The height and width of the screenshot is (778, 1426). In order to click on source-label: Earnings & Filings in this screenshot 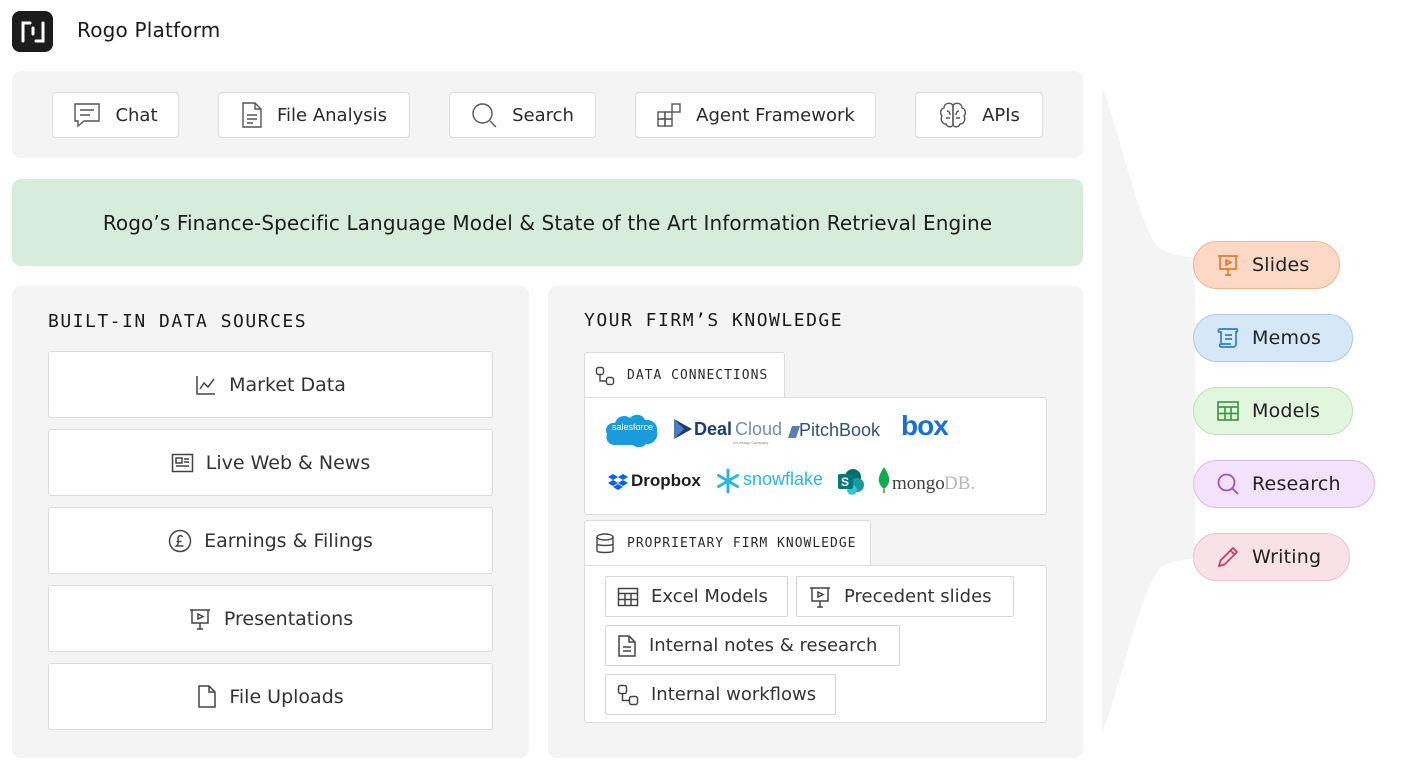, I will do `click(288, 540)`.